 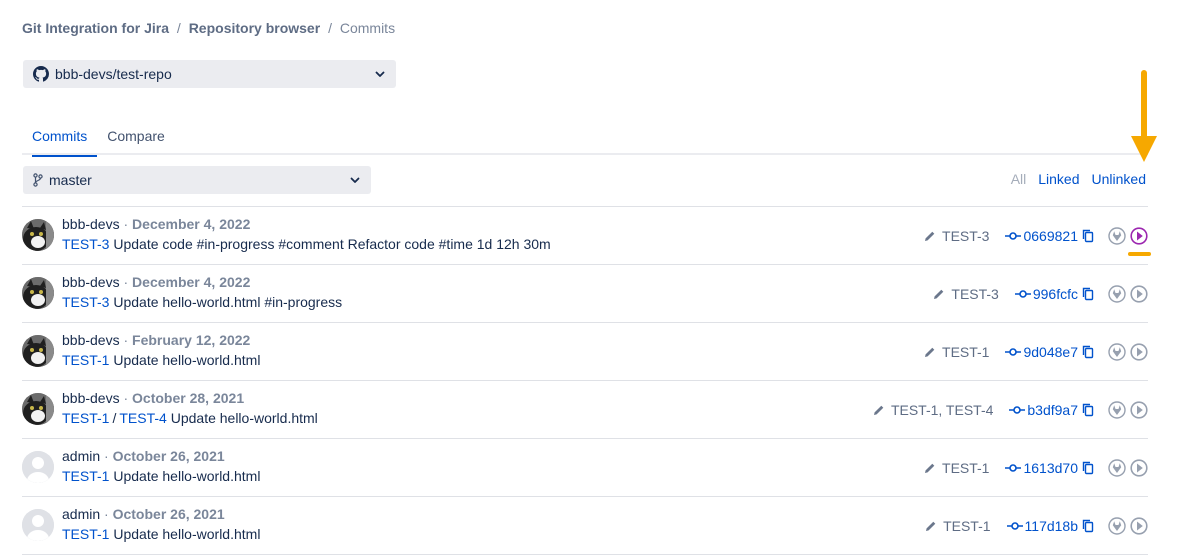 What do you see at coordinates (355, 180) in the screenshot?
I see `chevron-down-icon` at bounding box center [355, 180].